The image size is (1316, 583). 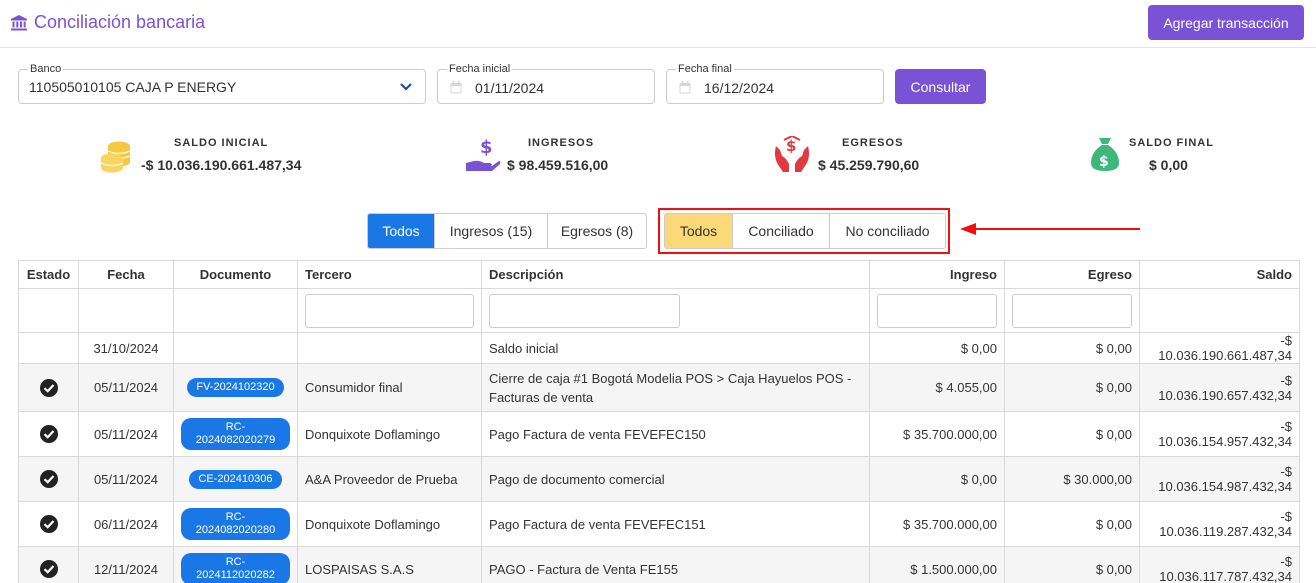 What do you see at coordinates (937, 310) in the screenshot?
I see `ingreso-filter-input` at bounding box center [937, 310].